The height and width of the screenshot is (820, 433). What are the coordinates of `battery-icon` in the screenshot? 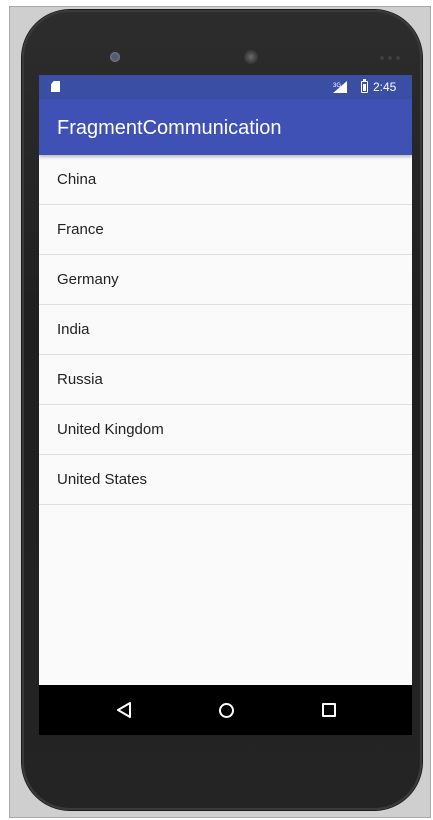 It's located at (364, 86).